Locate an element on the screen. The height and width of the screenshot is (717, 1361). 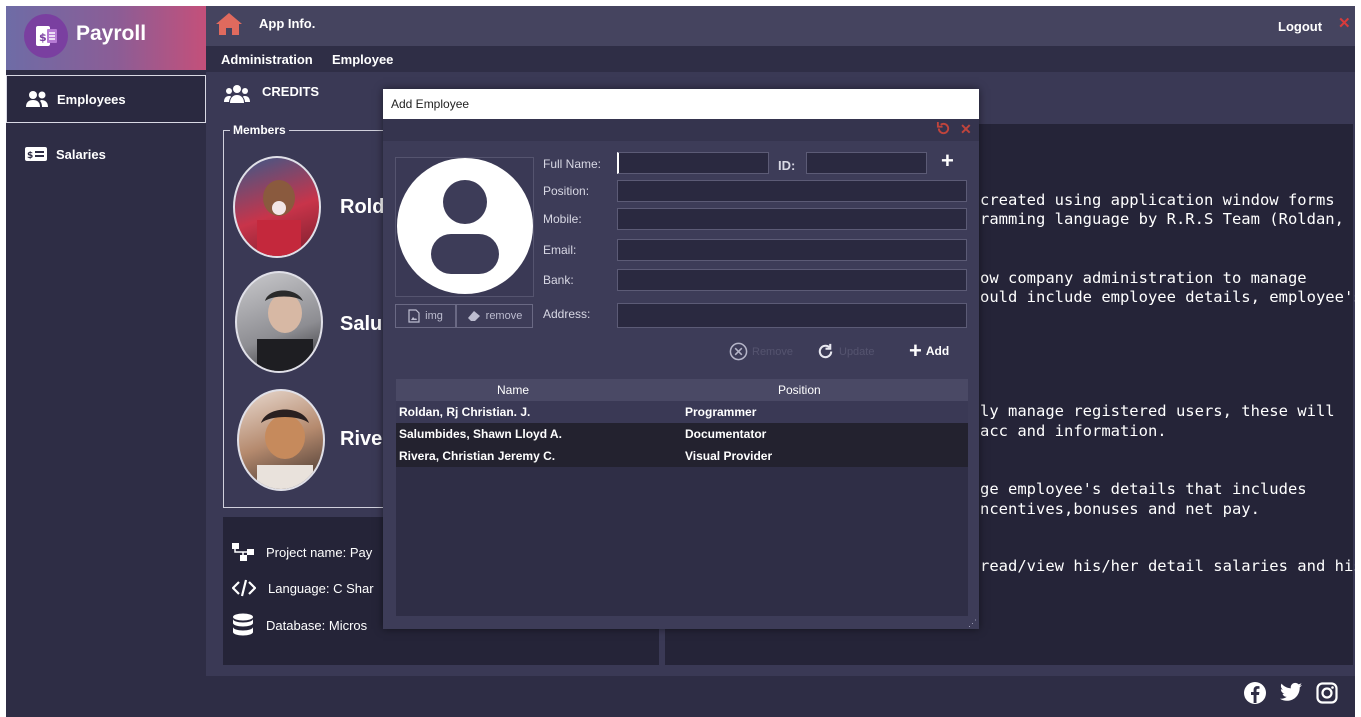
cell-name: Rivera, Christian Jeremy C. is located at coordinates (477, 456).